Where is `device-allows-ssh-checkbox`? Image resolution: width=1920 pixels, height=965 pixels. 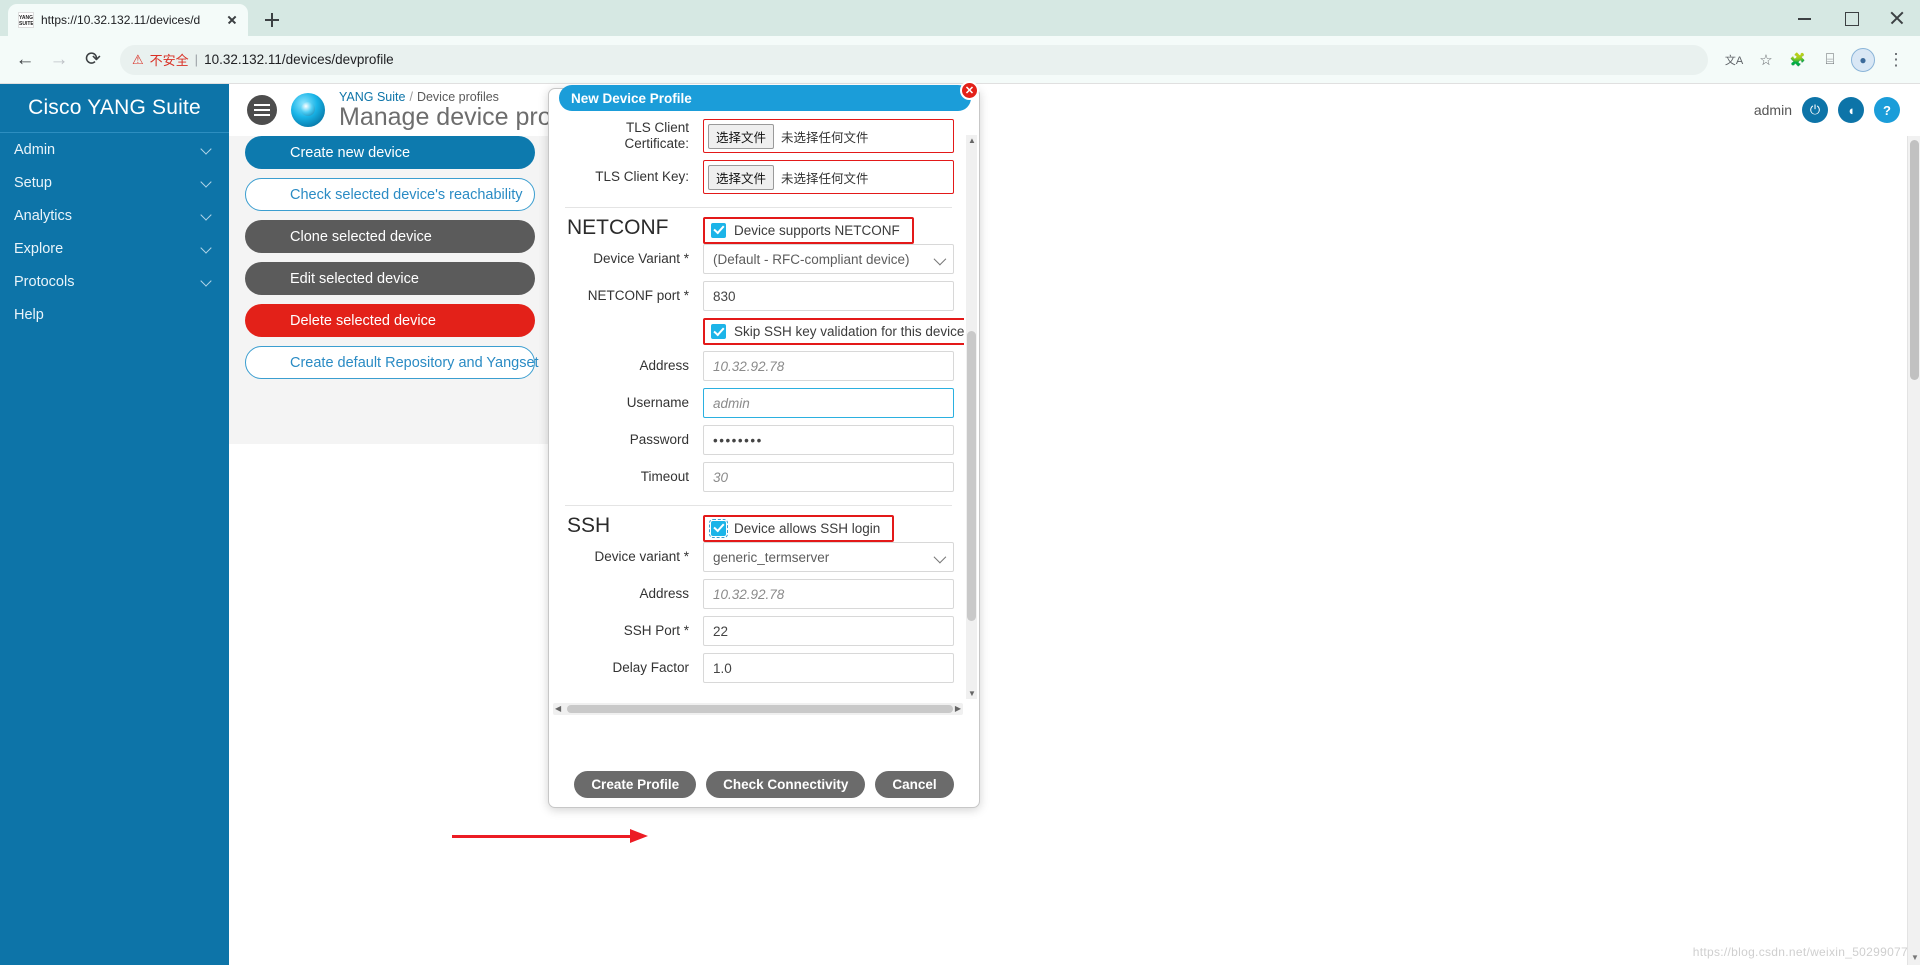
device-allows-ssh-checkbox is located at coordinates (718, 528).